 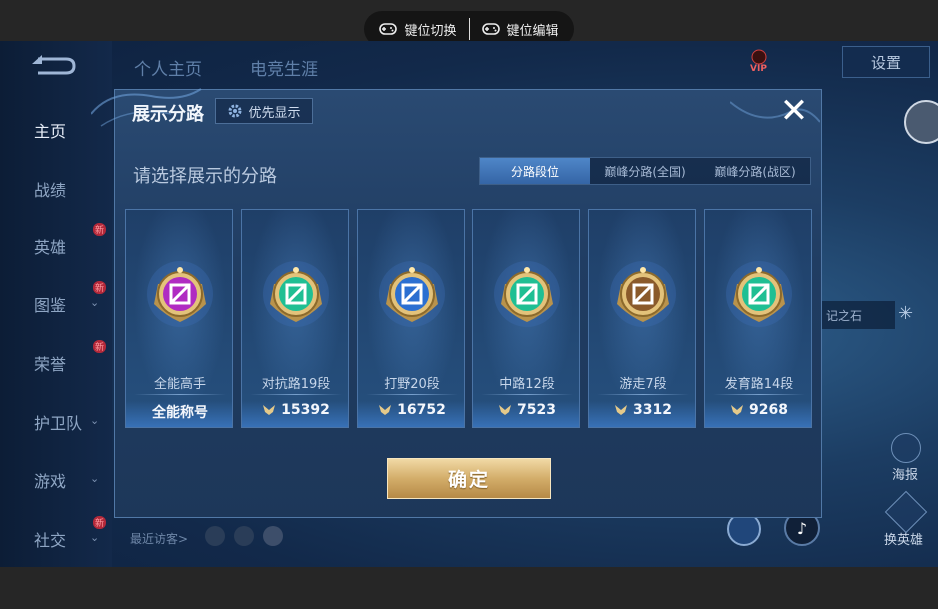 What do you see at coordinates (469, 588) in the screenshot?
I see `bottom-overlay-bar` at bounding box center [469, 588].